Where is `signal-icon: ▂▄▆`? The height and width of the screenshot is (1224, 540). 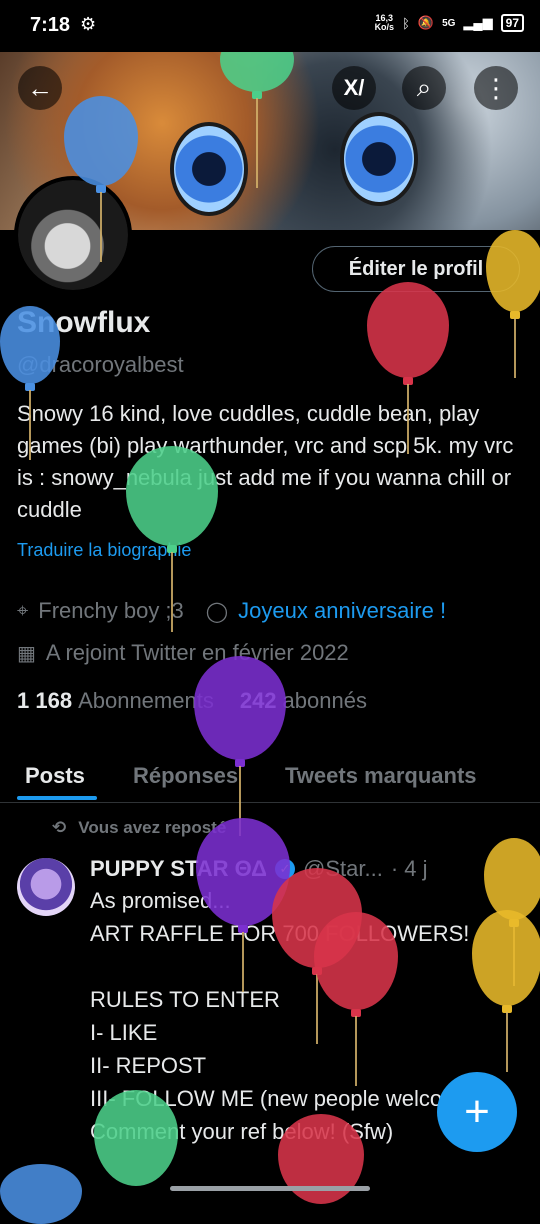
signal-icon: ▂▄▆ is located at coordinates (478, 22).